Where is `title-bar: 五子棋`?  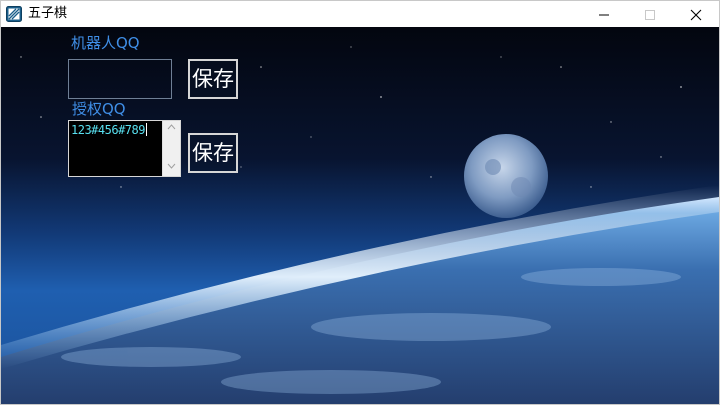
title-bar: 五子棋 is located at coordinates (360, 14).